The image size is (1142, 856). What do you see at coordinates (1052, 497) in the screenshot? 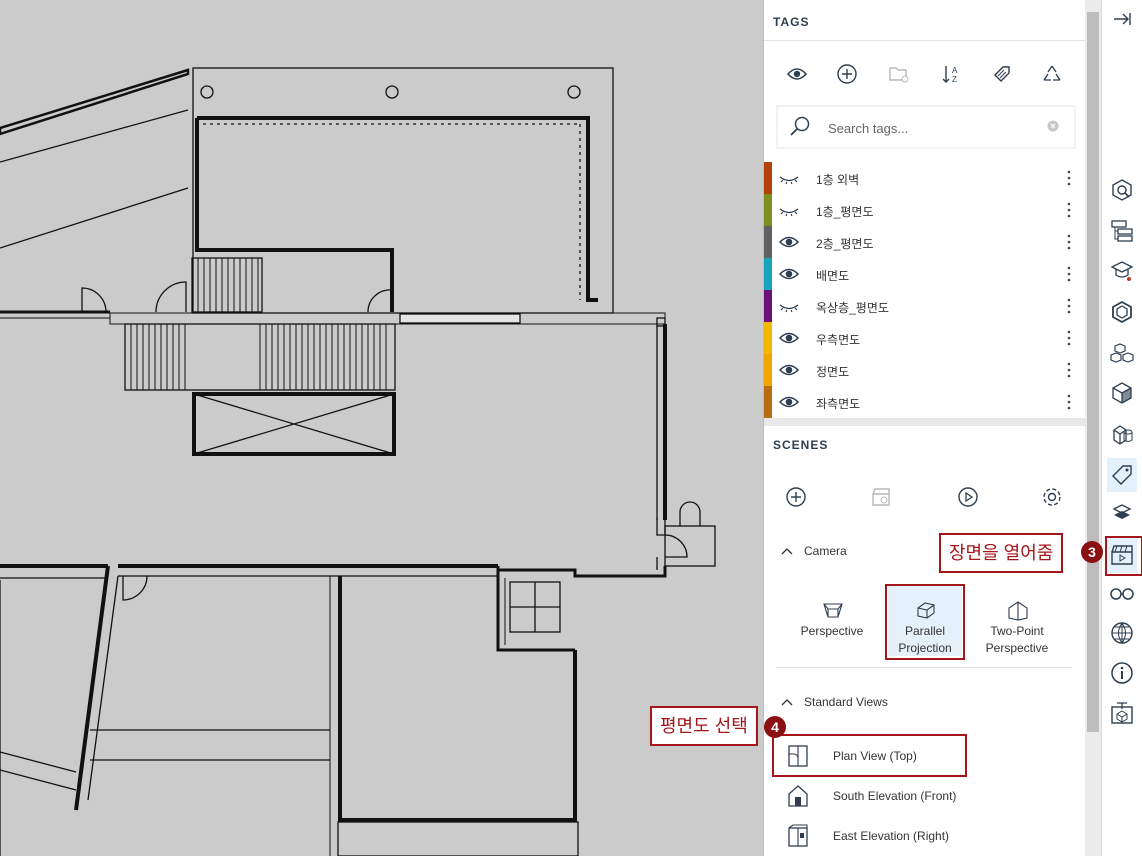
I see `scene-settings-icon` at bounding box center [1052, 497].